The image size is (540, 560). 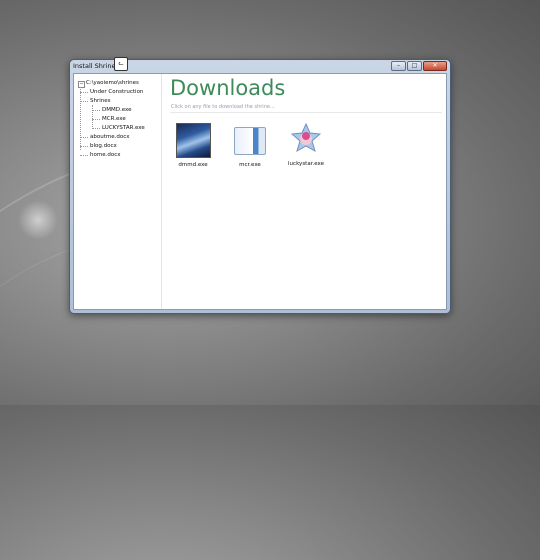 I want to click on tree-item-shrines: Shrines, so click(x=100, y=101).